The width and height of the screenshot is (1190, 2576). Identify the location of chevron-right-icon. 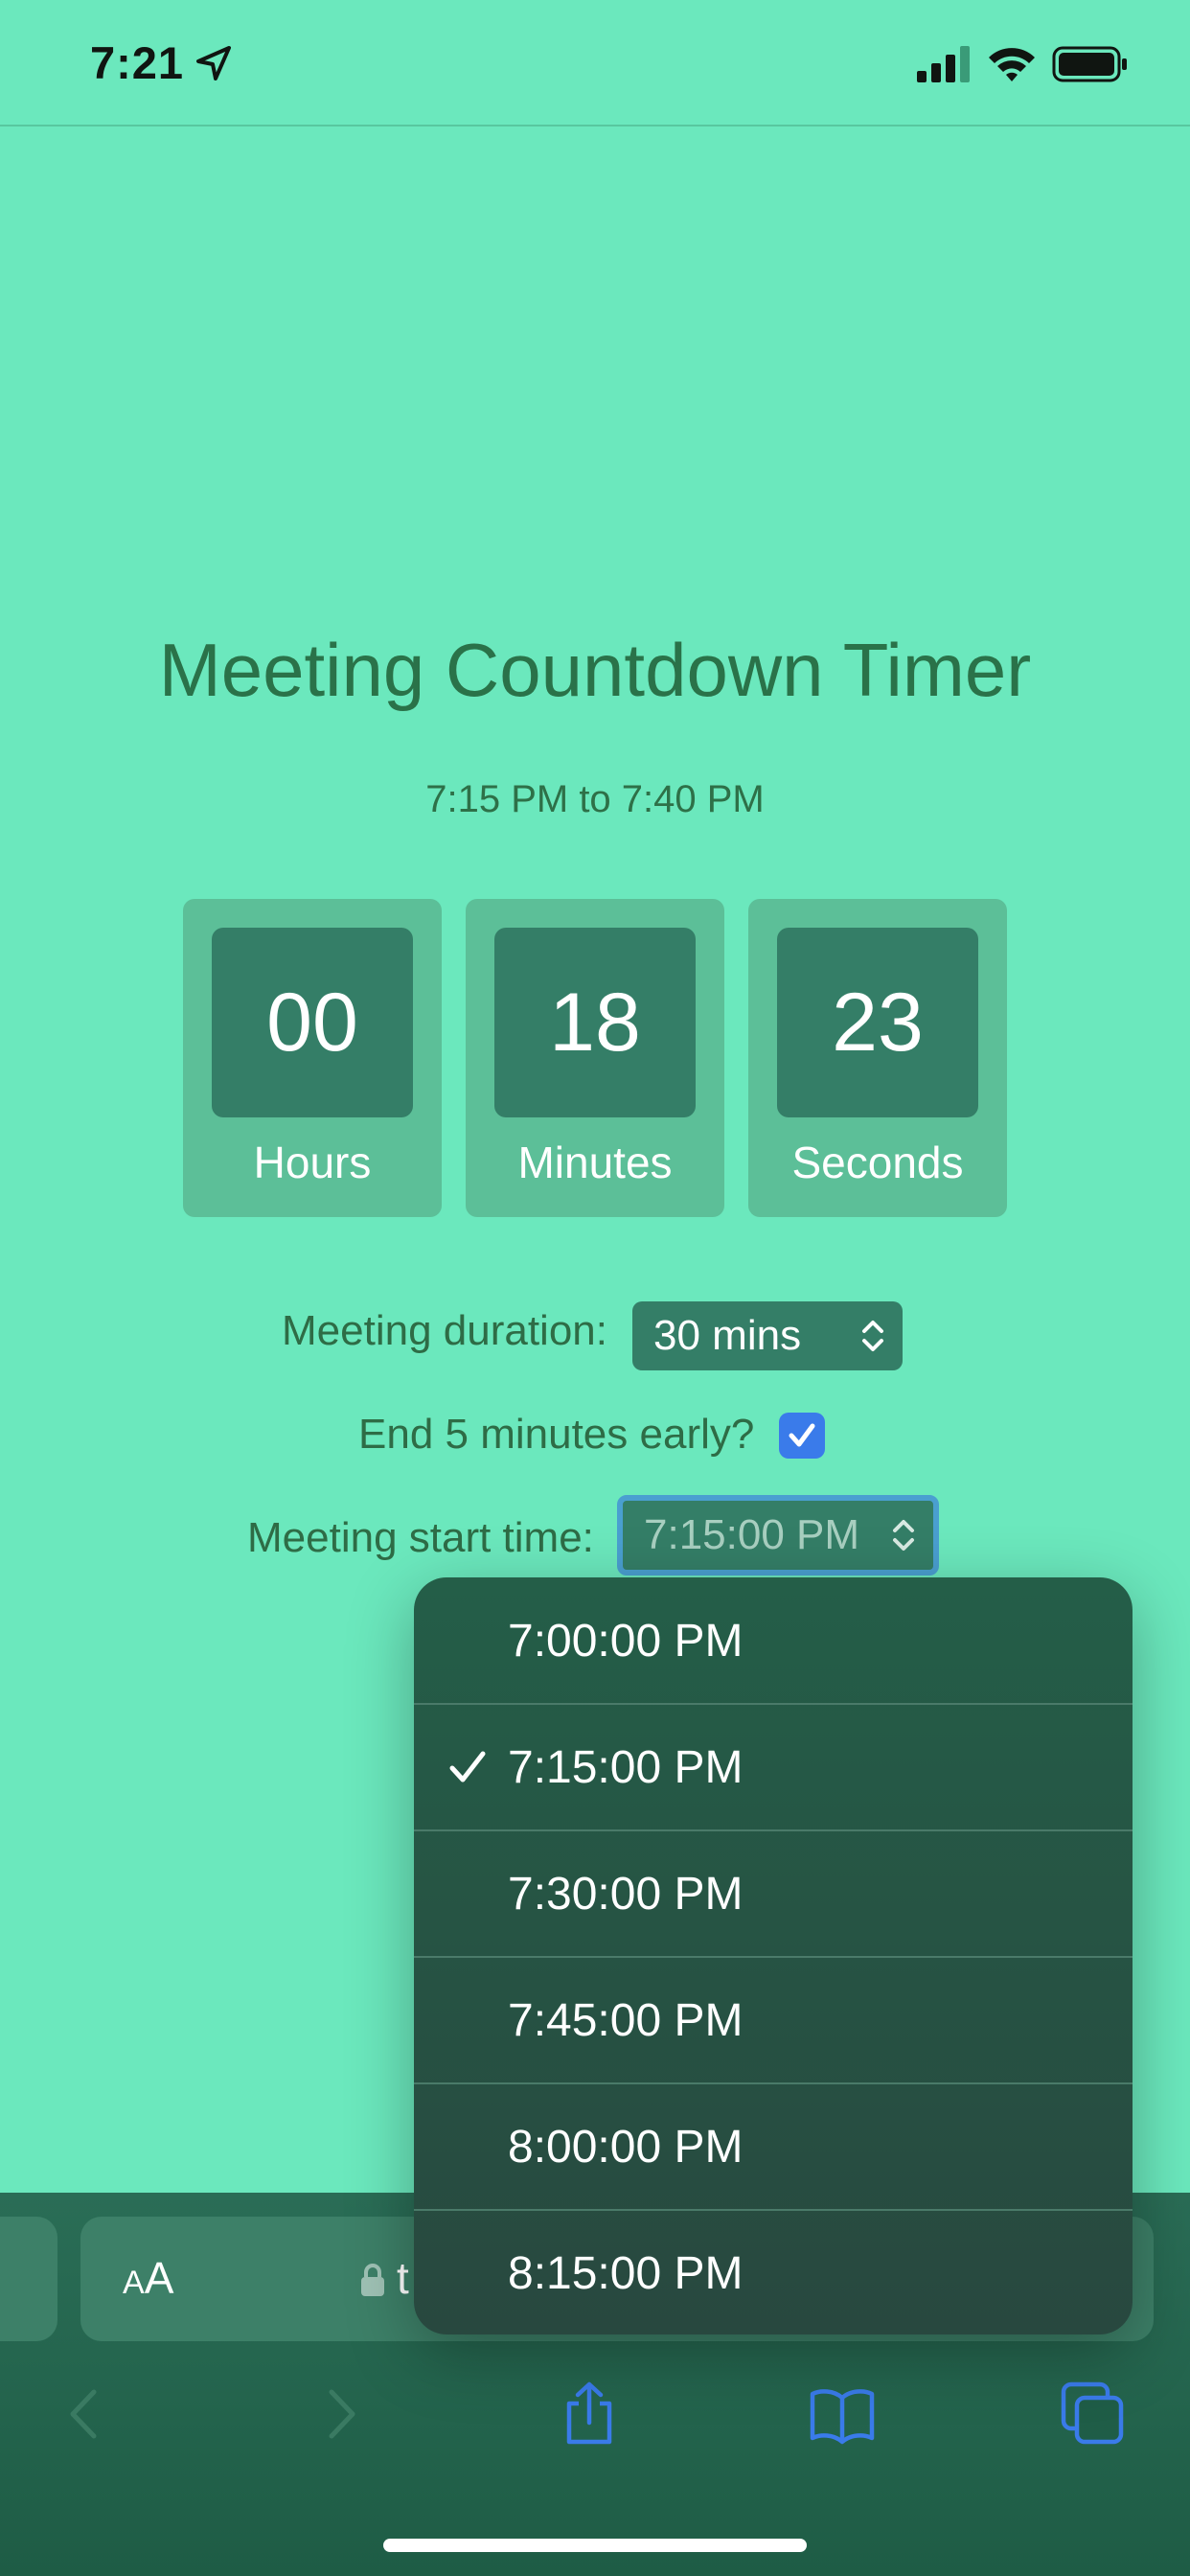
(341, 2414).